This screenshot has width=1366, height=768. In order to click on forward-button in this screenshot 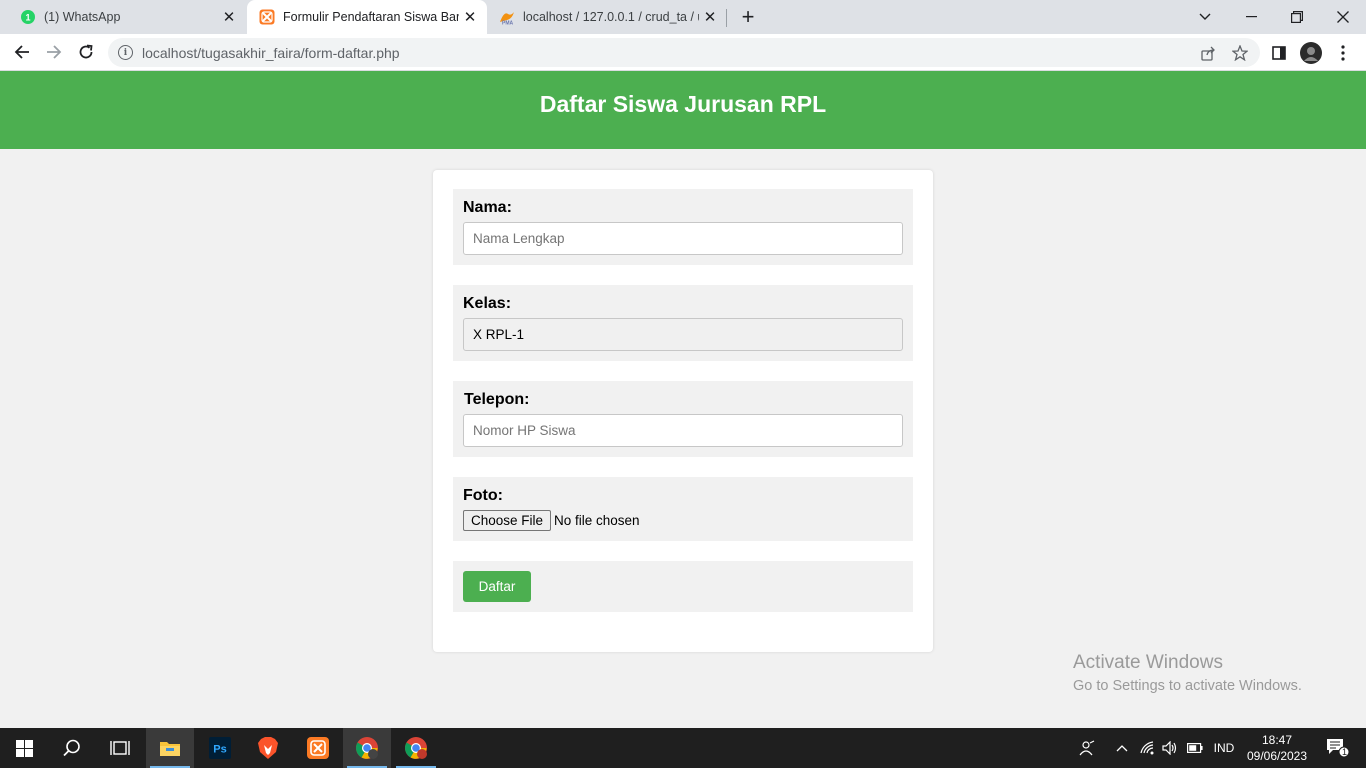, I will do `click(54, 52)`.